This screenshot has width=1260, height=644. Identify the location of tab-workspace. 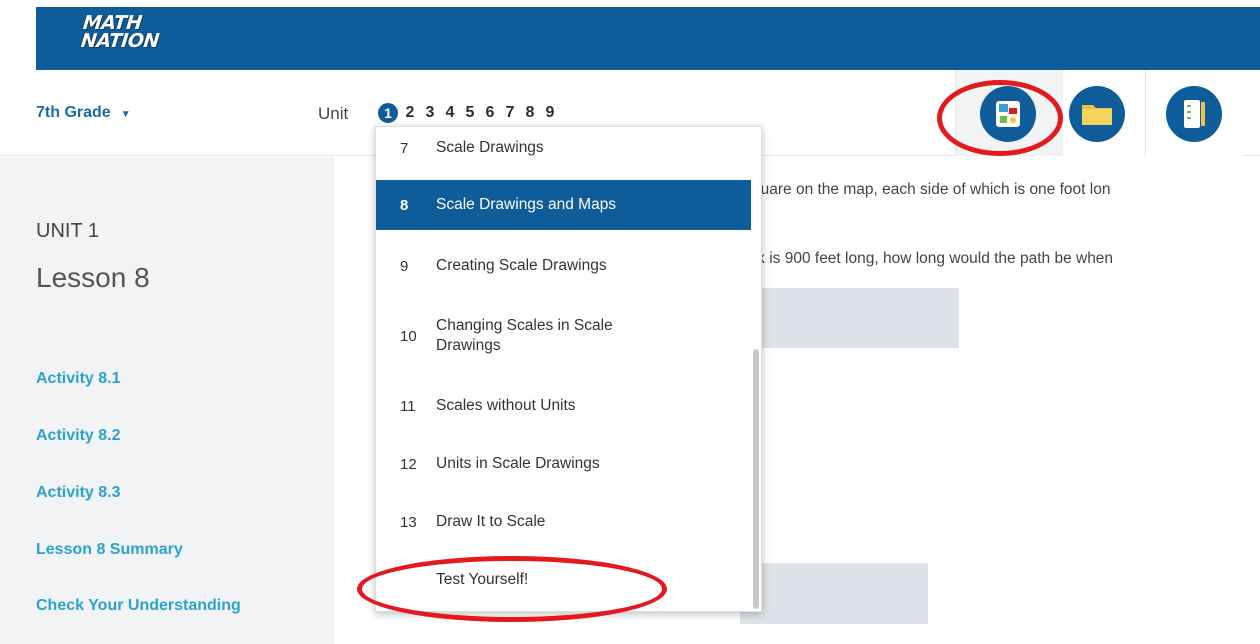
(1009, 113).